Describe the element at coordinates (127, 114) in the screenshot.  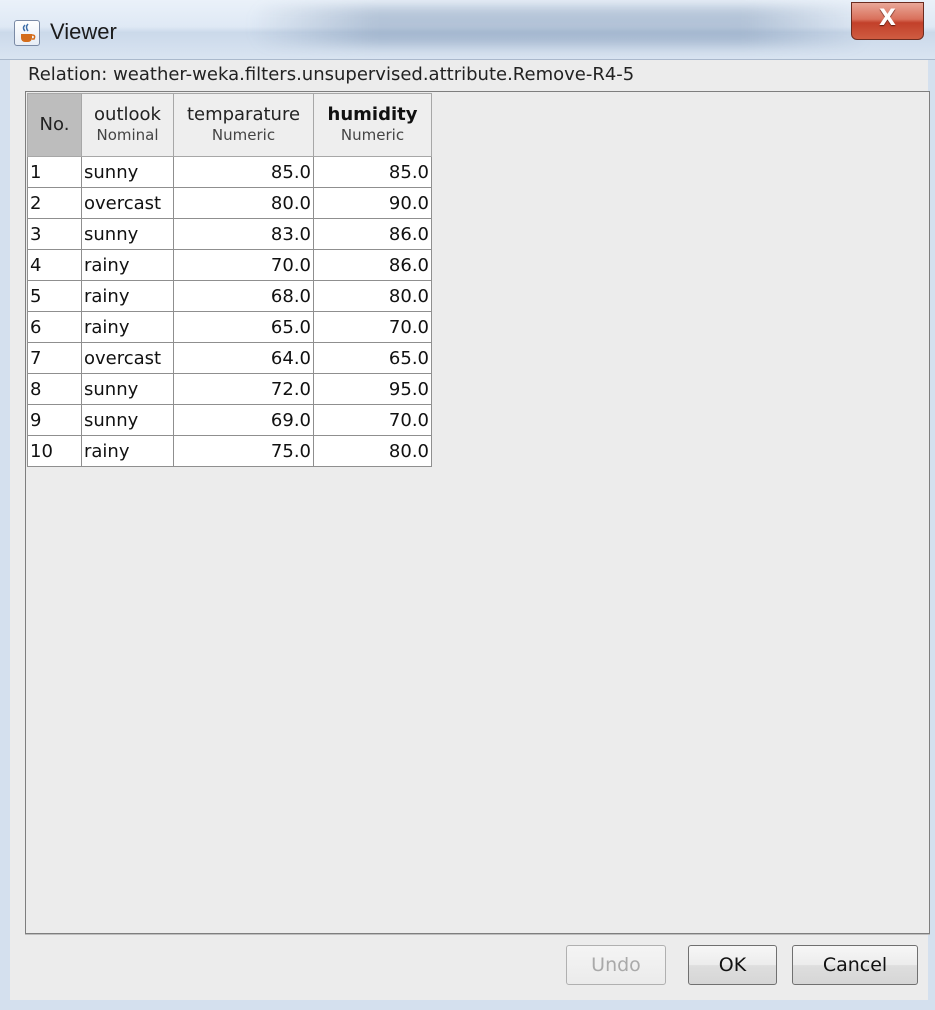
I see `header-outlook-name: outlook` at that location.